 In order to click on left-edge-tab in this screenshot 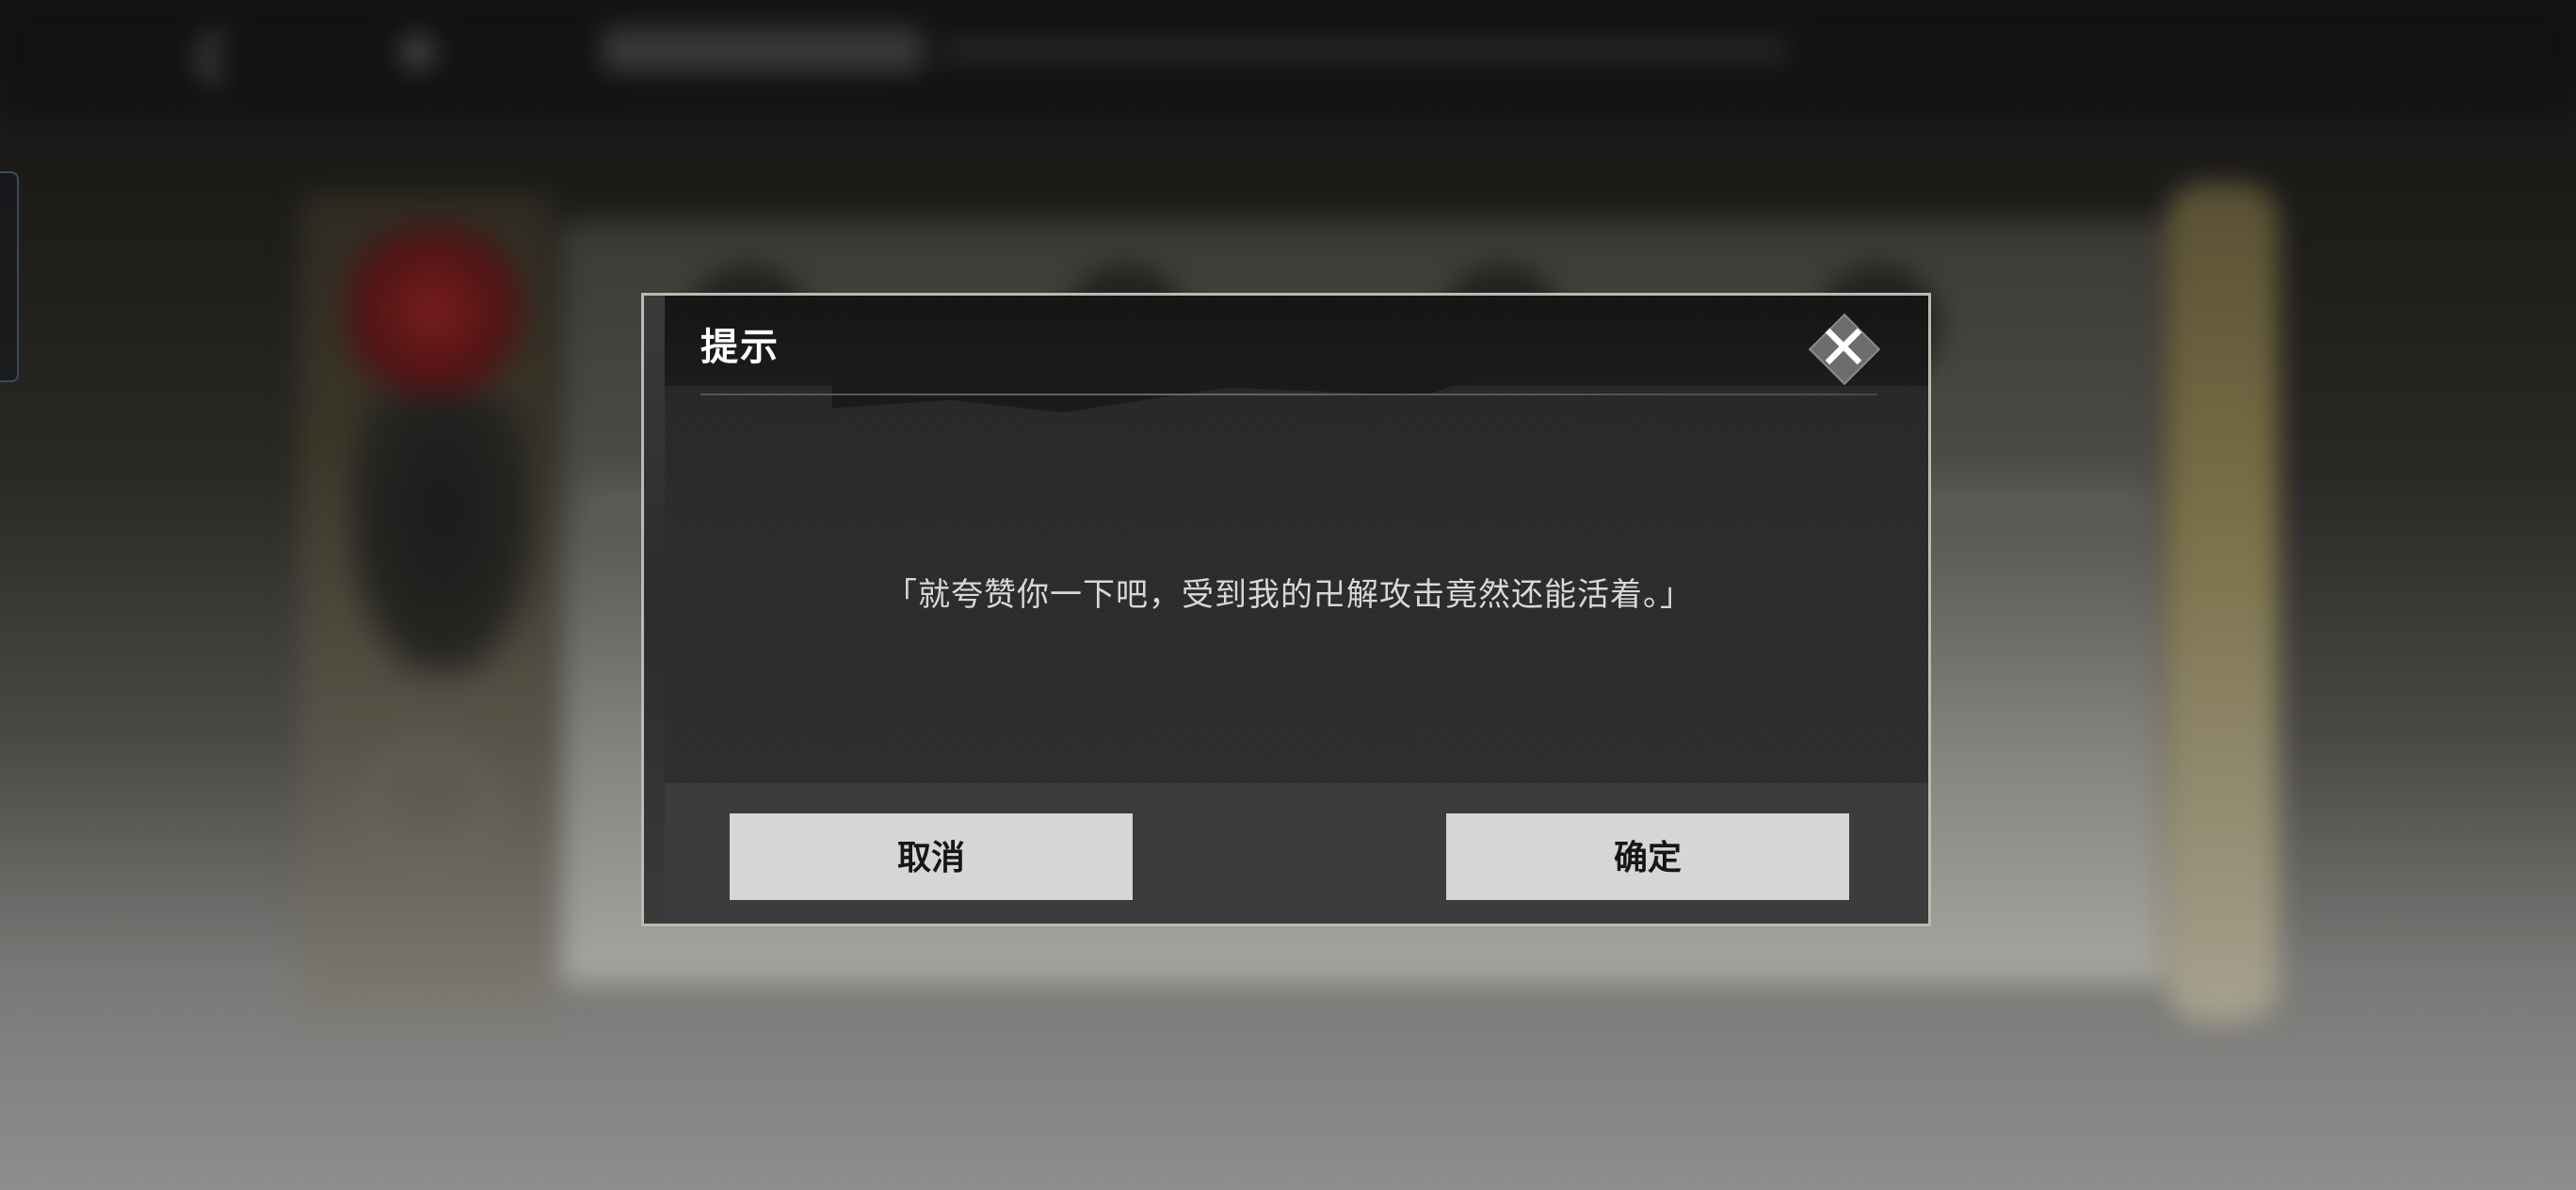, I will do `click(9, 276)`.